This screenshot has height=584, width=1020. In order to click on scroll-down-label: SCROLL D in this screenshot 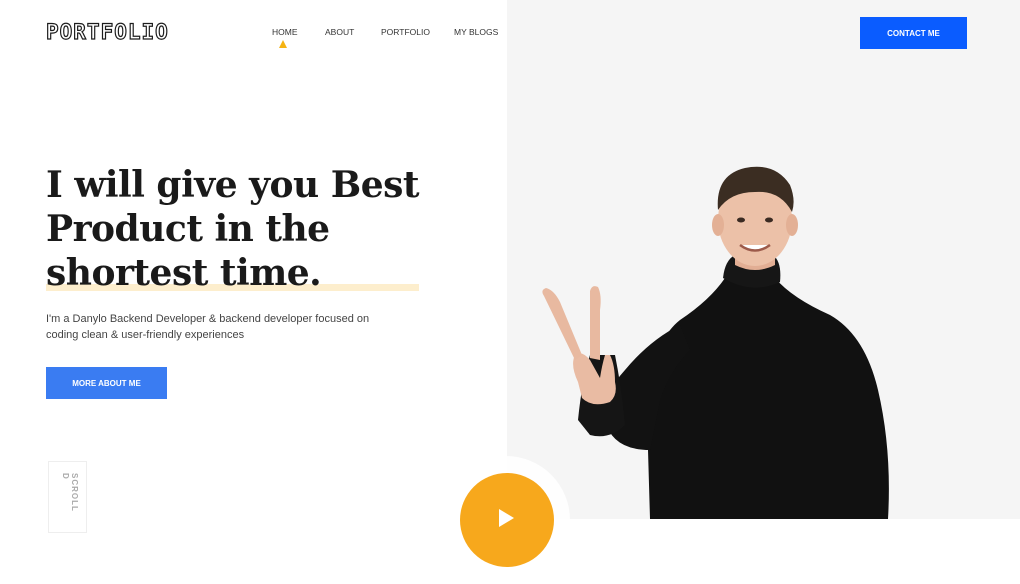, I will do `click(70, 492)`.